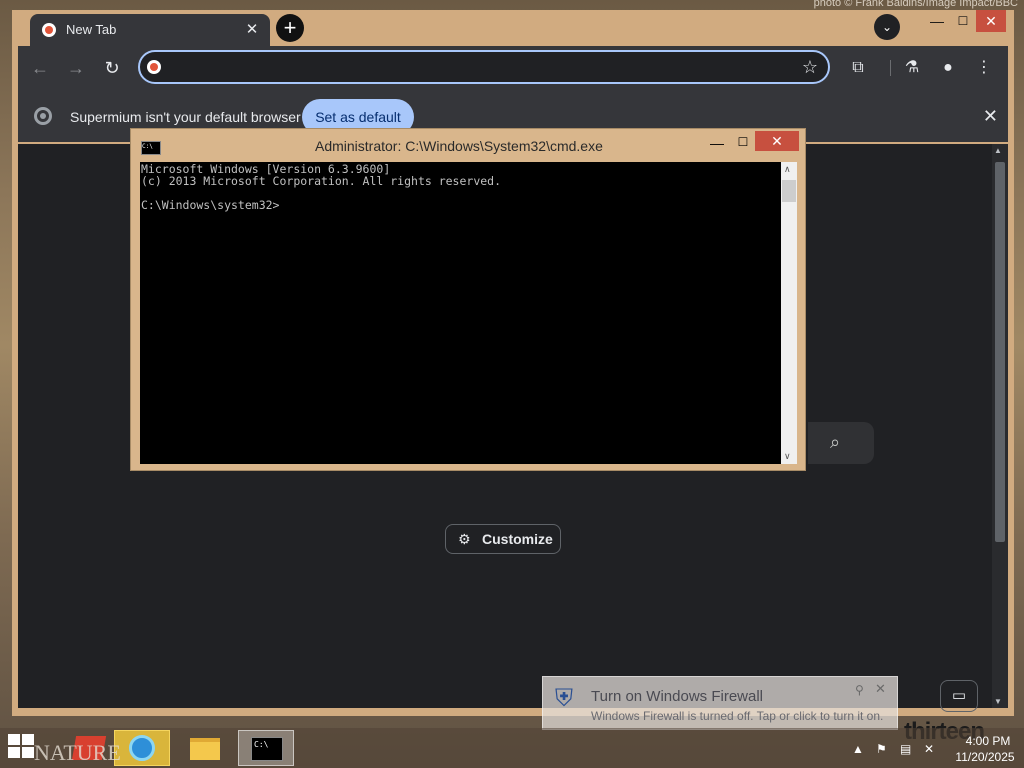 Image resolution: width=1024 pixels, height=768 pixels. I want to click on action-center-flag-icon: ⚑, so click(881, 749).